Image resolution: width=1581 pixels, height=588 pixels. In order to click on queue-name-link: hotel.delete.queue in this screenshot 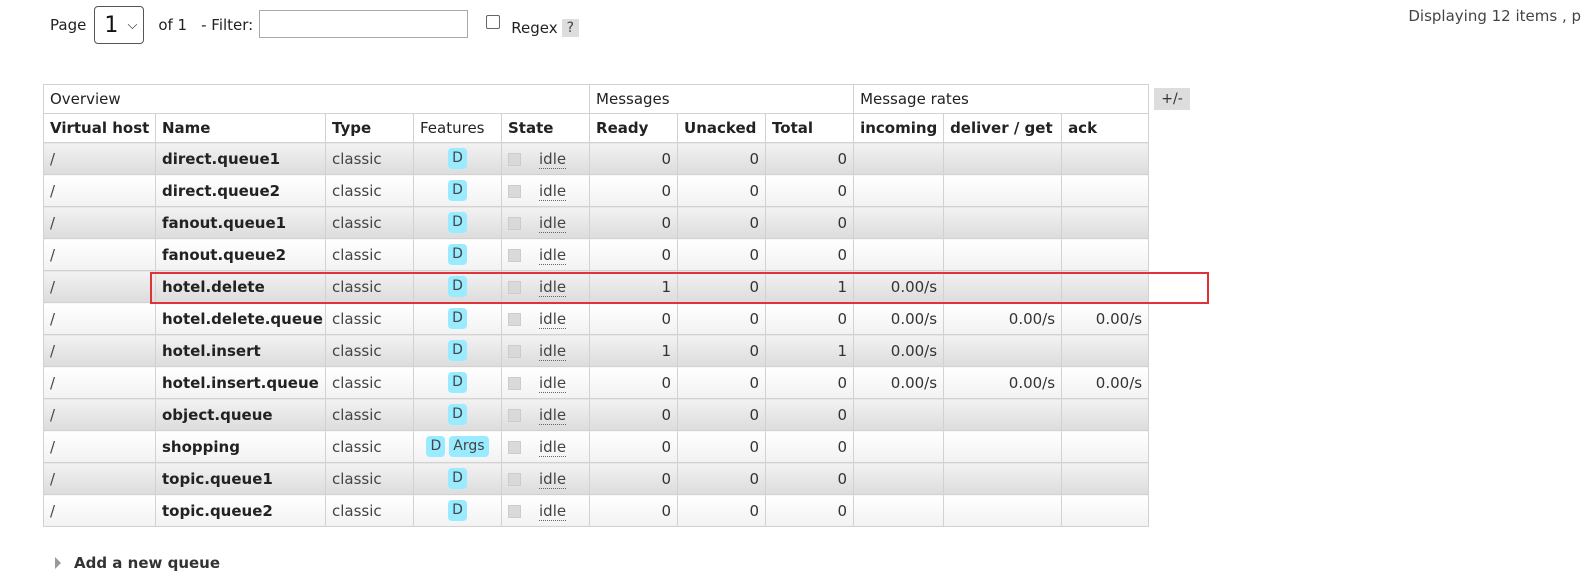, I will do `click(240, 318)`.